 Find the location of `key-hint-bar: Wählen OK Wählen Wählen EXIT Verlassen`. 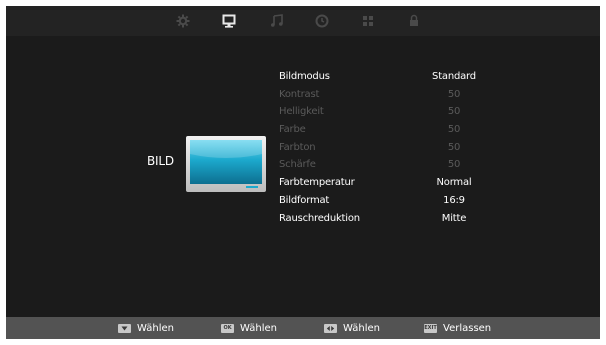

key-hint-bar: Wählen OK Wählen Wählen EXIT Verlassen is located at coordinates (303, 328).